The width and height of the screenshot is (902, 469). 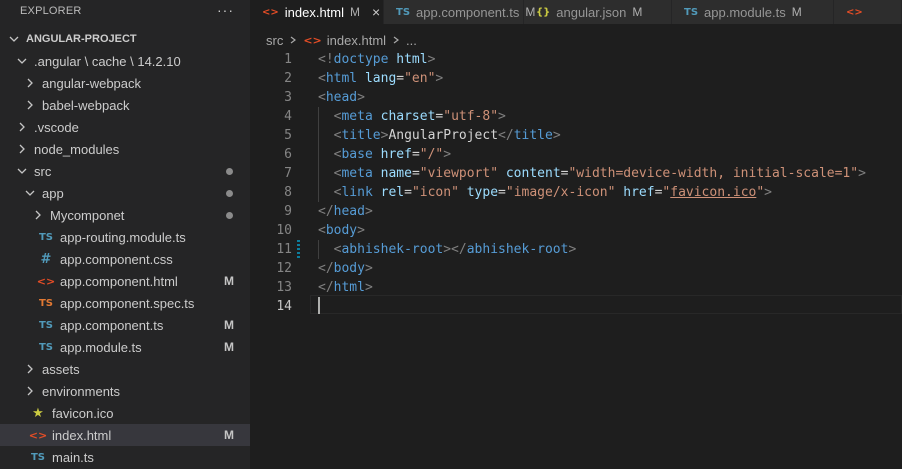 What do you see at coordinates (119, 281) in the screenshot?
I see `tree-item-label: app.component.html` at bounding box center [119, 281].